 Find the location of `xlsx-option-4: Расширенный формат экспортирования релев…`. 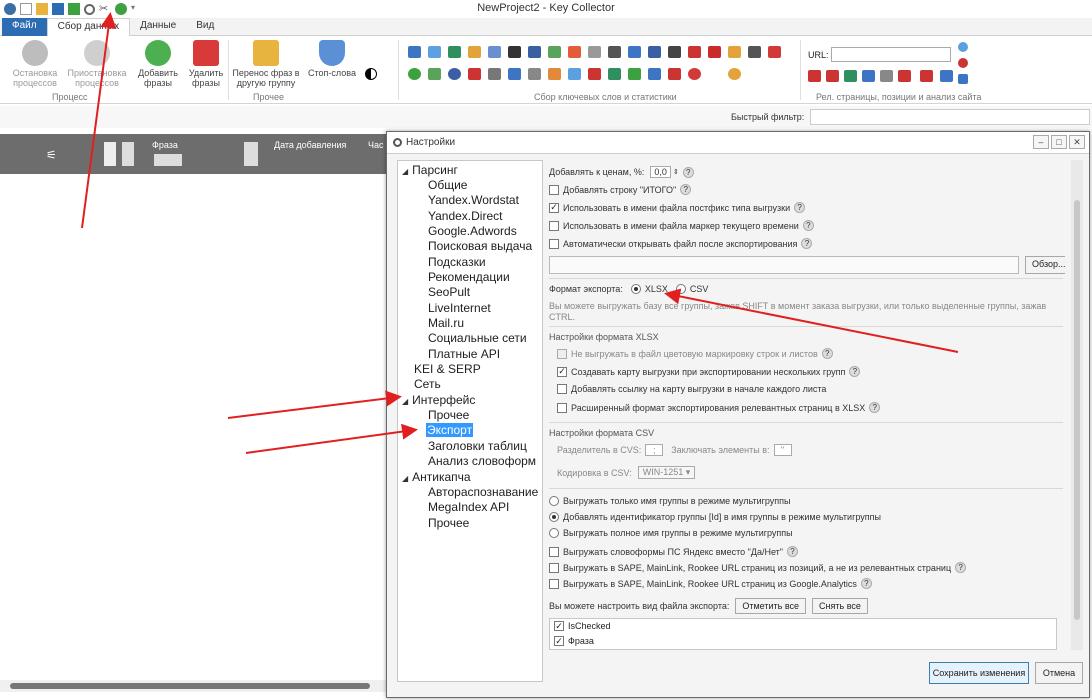

xlsx-option-4: Расширенный формат экспортирования релев… is located at coordinates (719, 407).